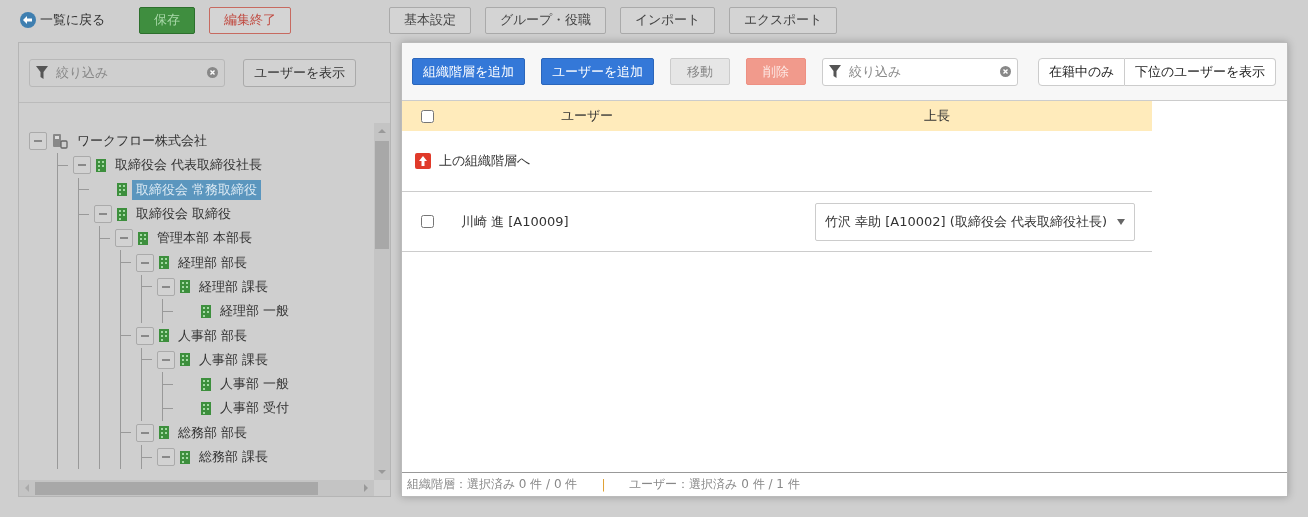 The height and width of the screenshot is (517, 1308). Describe the element at coordinates (936, 116) in the screenshot. I see `column-header: 上長` at that location.